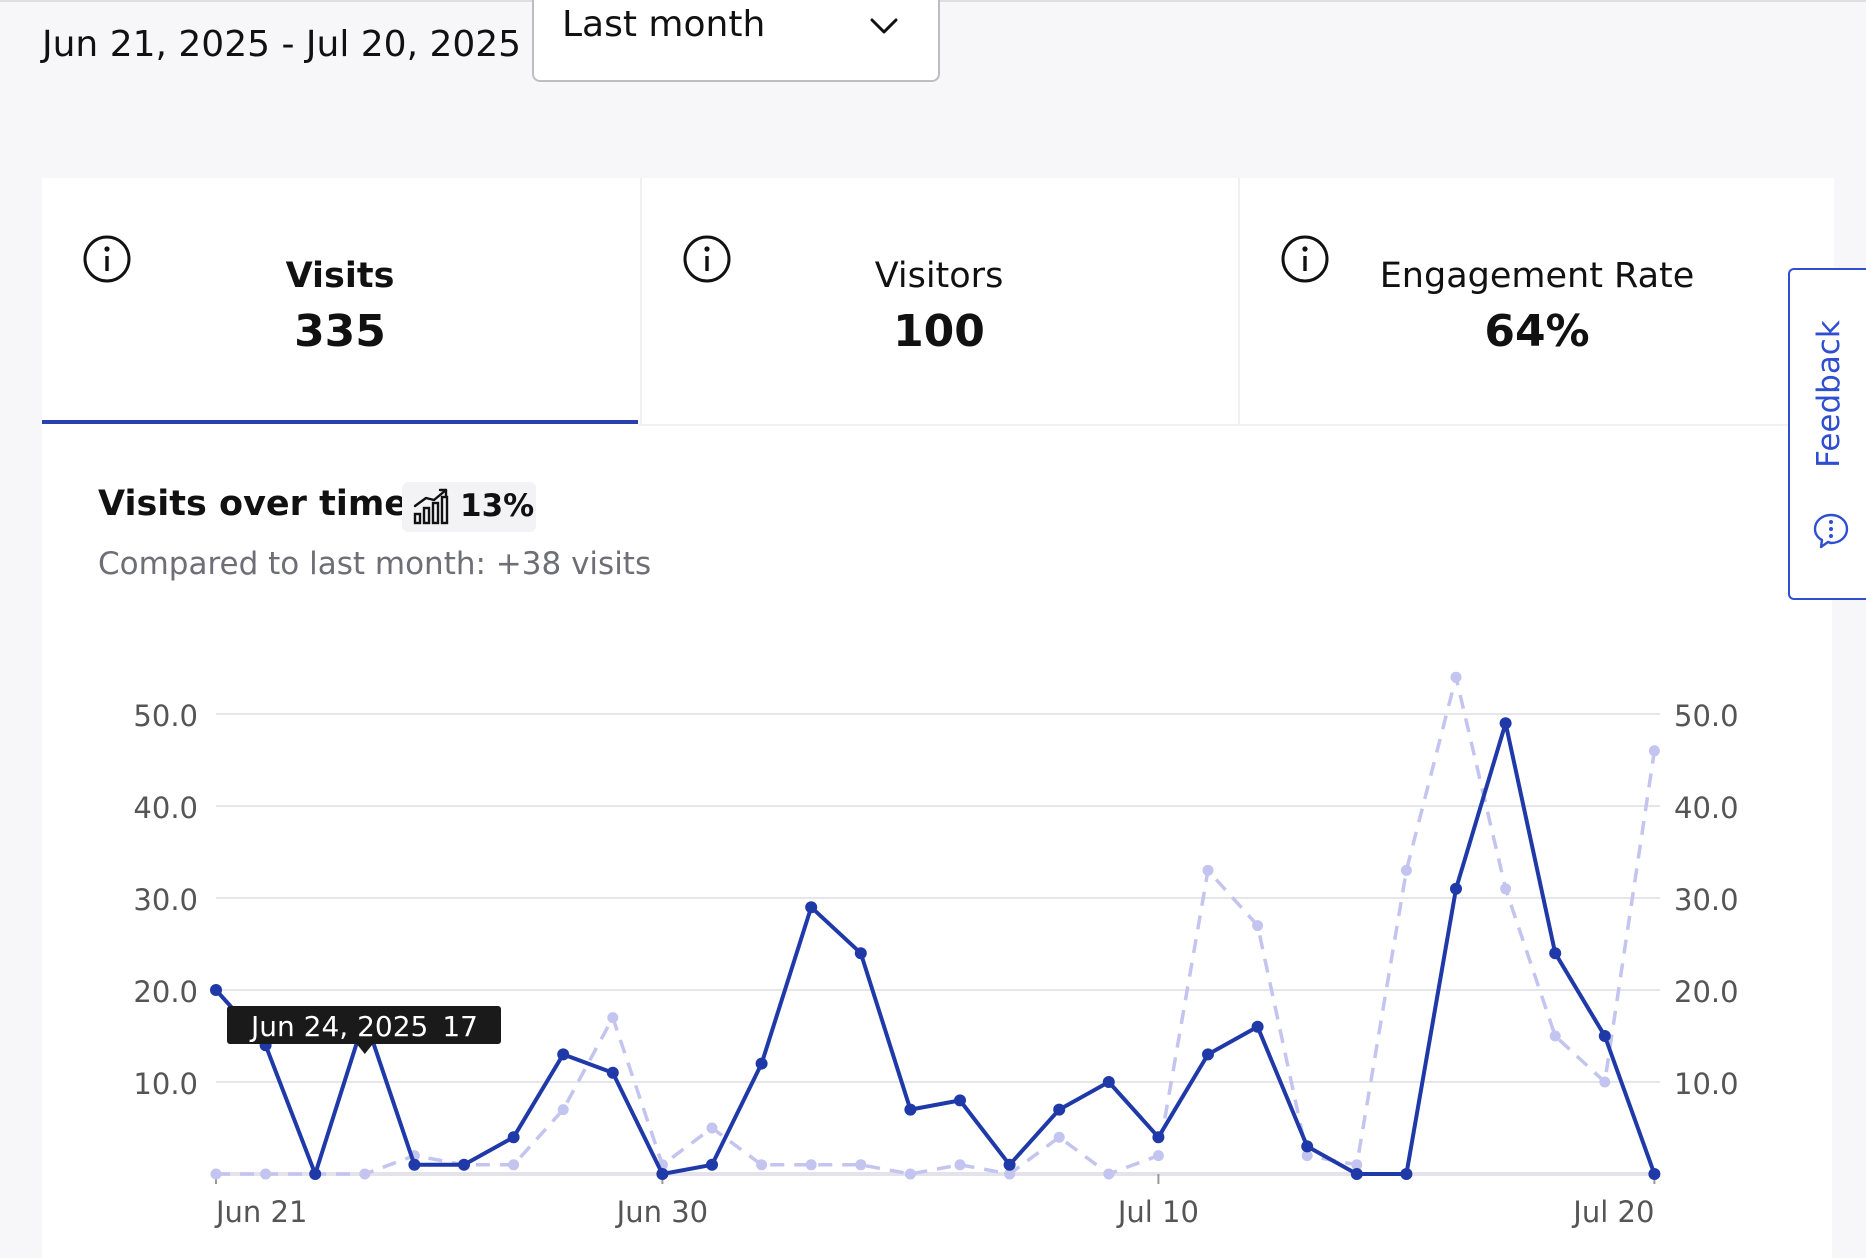 The width and height of the screenshot is (1866, 1258). I want to click on feedback-button: Feedback, so click(1827, 434).